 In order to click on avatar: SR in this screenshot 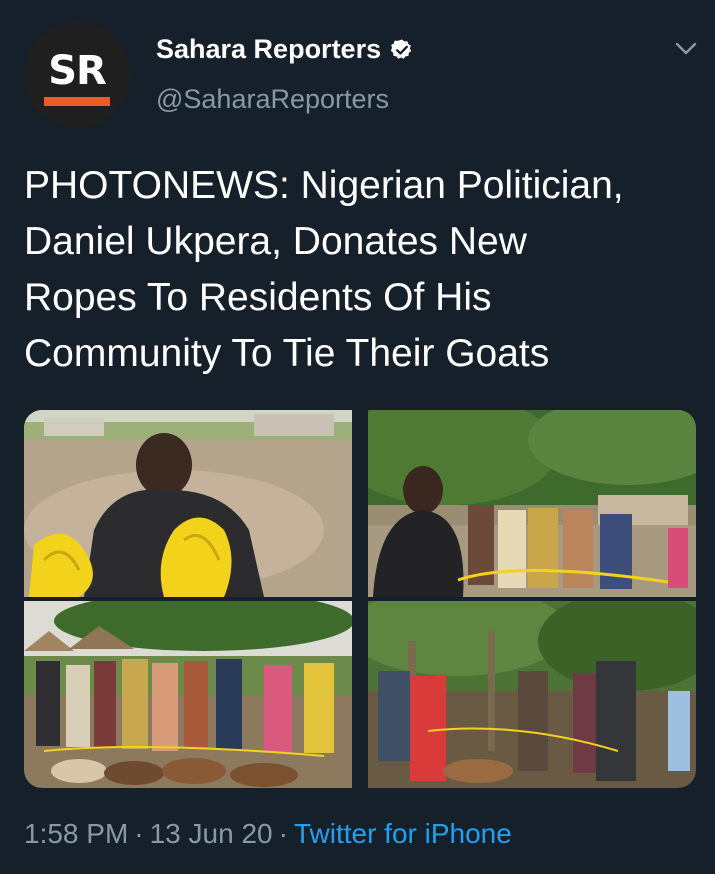, I will do `click(77, 75)`.